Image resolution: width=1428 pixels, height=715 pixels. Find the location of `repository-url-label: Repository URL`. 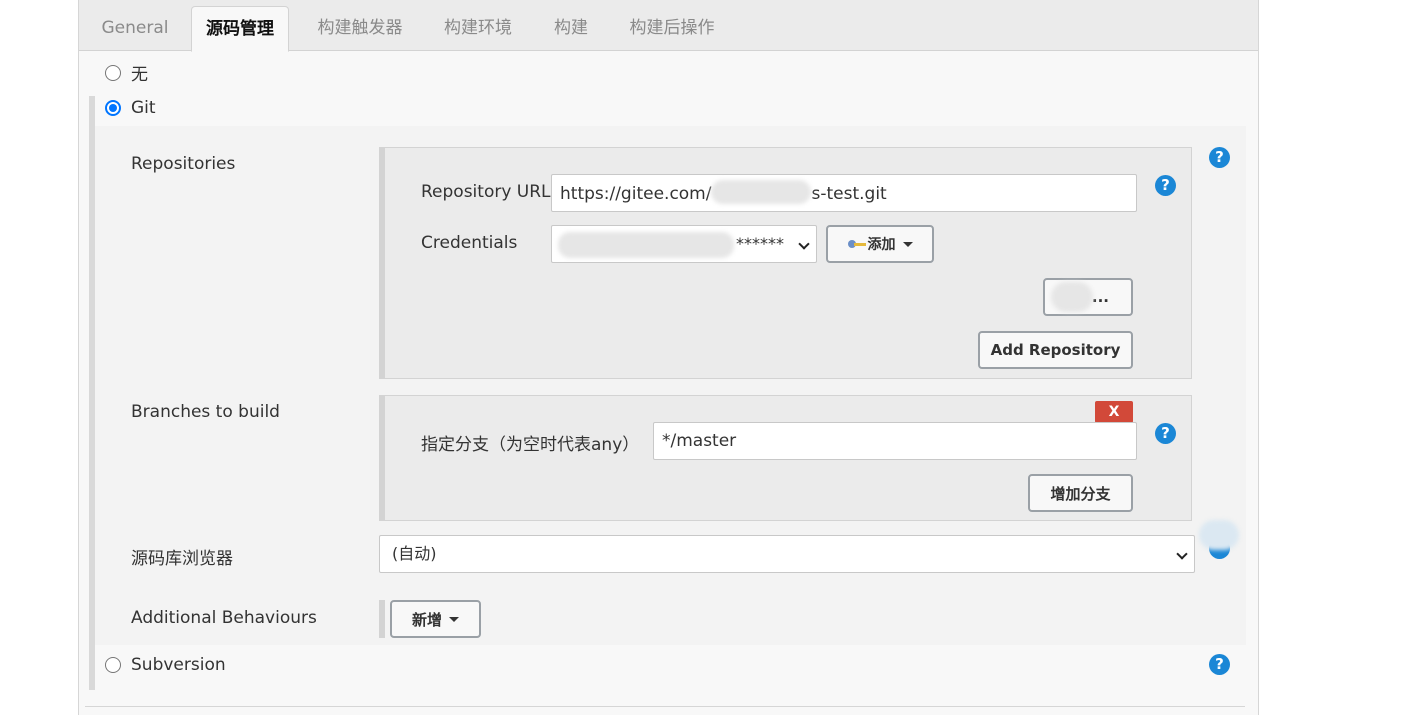

repository-url-label: Repository URL is located at coordinates (486, 192).